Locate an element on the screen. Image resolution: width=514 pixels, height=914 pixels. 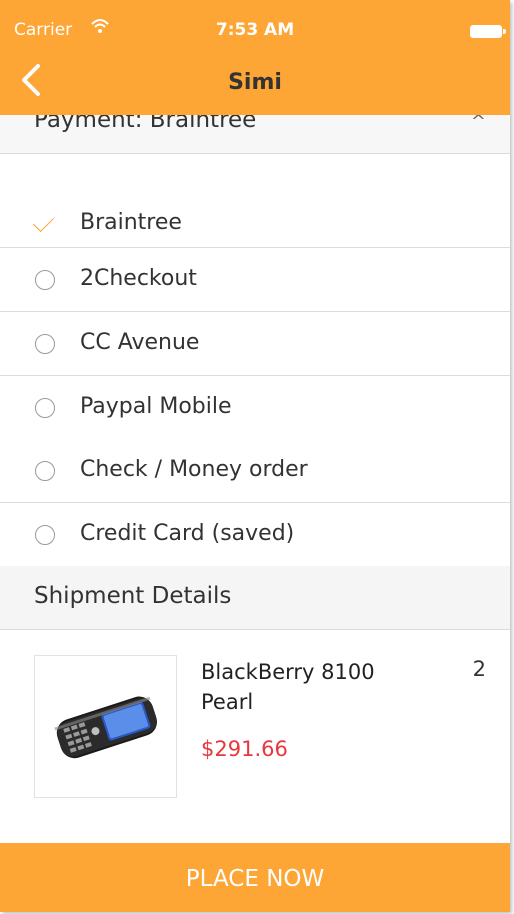
place-order-button: PLACE NOW is located at coordinates (255, 877).